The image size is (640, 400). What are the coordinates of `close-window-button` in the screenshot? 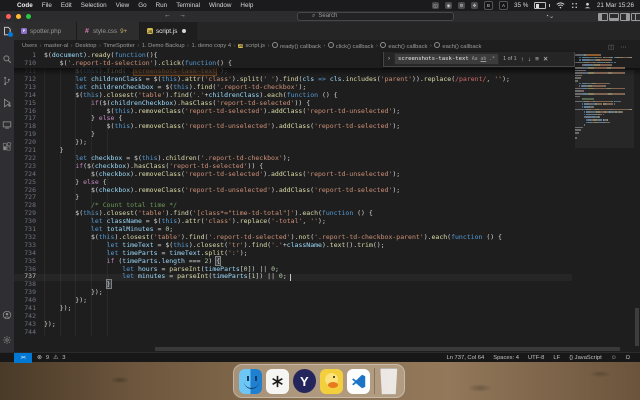 It's located at (8, 16).